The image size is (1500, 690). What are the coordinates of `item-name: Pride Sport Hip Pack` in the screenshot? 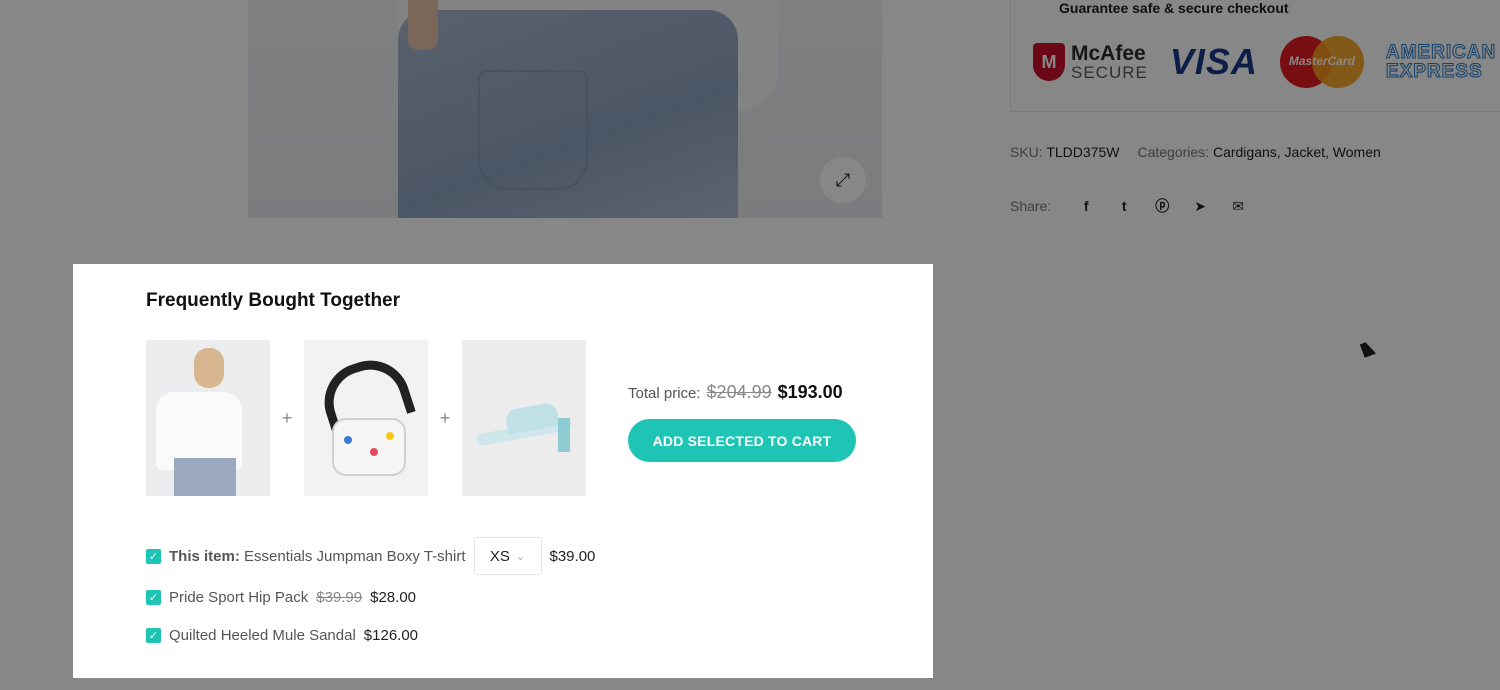 It's located at (238, 597).